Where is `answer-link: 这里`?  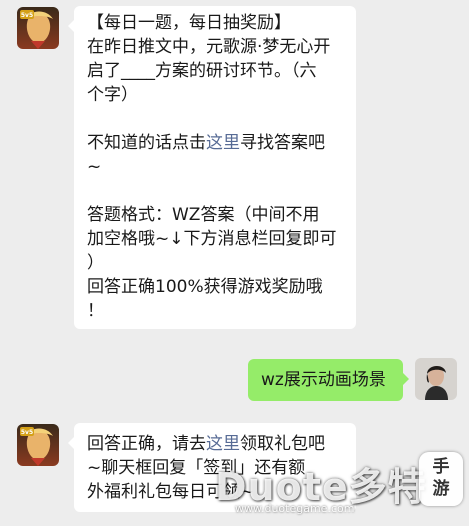 answer-link: 这里 is located at coordinates (223, 143).